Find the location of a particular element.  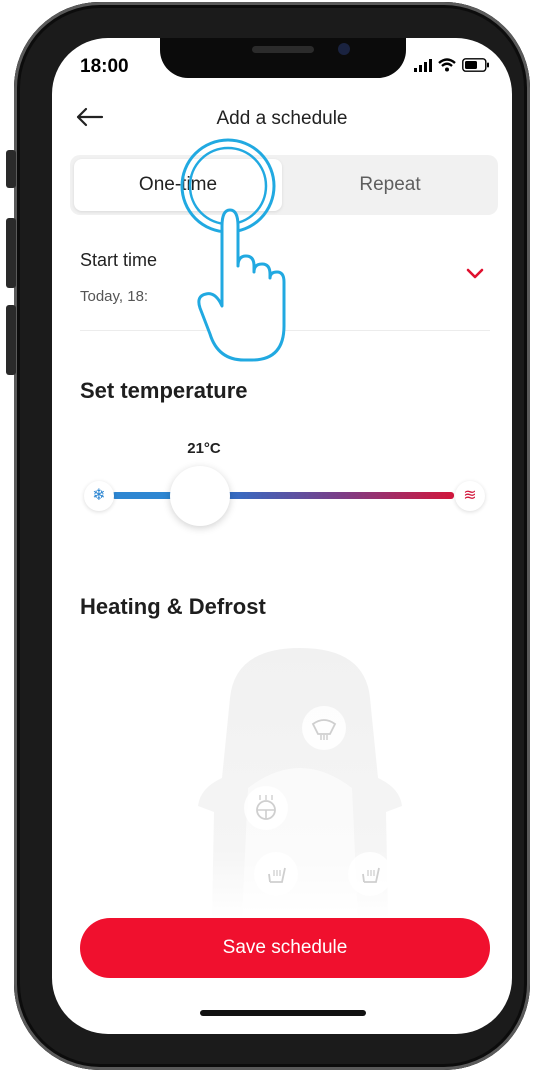

start-time-value: Today, 18: is located at coordinates (114, 296).